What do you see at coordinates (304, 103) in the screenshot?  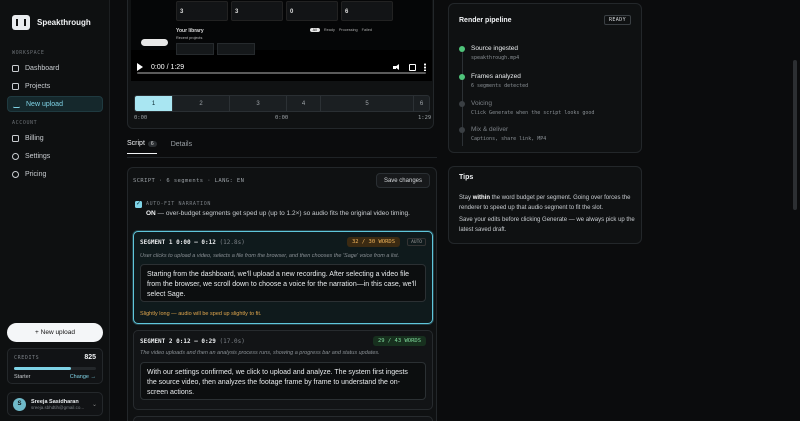 I see `timeline-segment-4: 4` at bounding box center [304, 103].